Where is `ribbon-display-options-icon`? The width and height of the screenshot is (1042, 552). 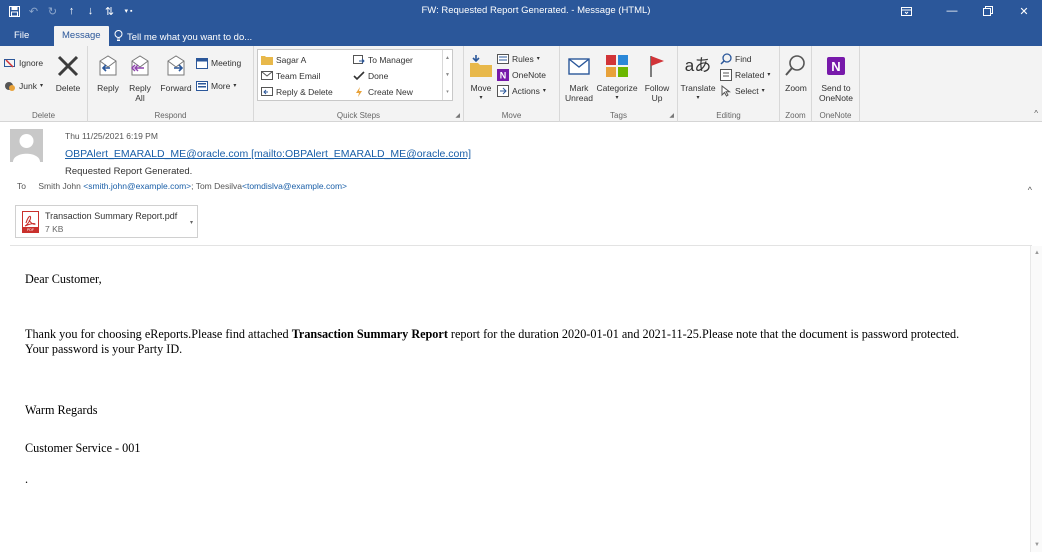 ribbon-display-options-icon is located at coordinates (906, 11).